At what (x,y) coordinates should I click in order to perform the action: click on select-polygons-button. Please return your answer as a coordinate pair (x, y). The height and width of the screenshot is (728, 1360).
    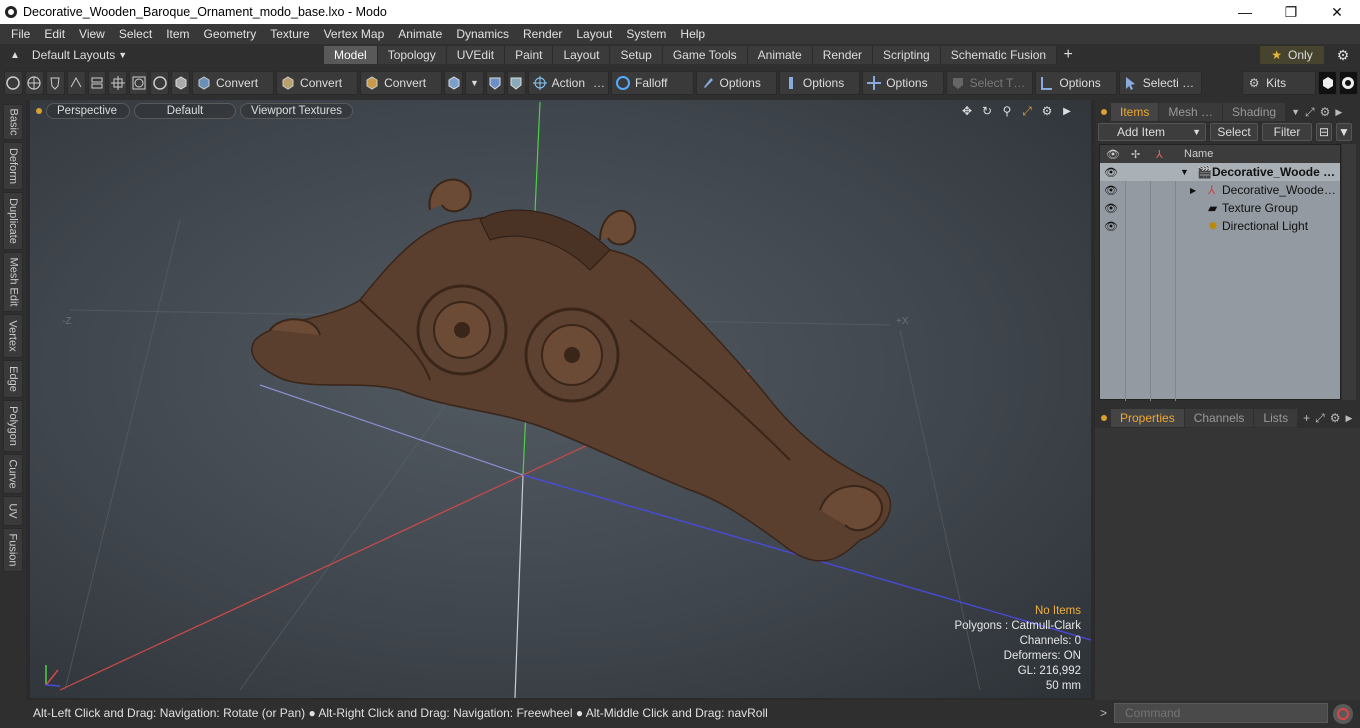
    Looking at the image, I should click on (55, 83).